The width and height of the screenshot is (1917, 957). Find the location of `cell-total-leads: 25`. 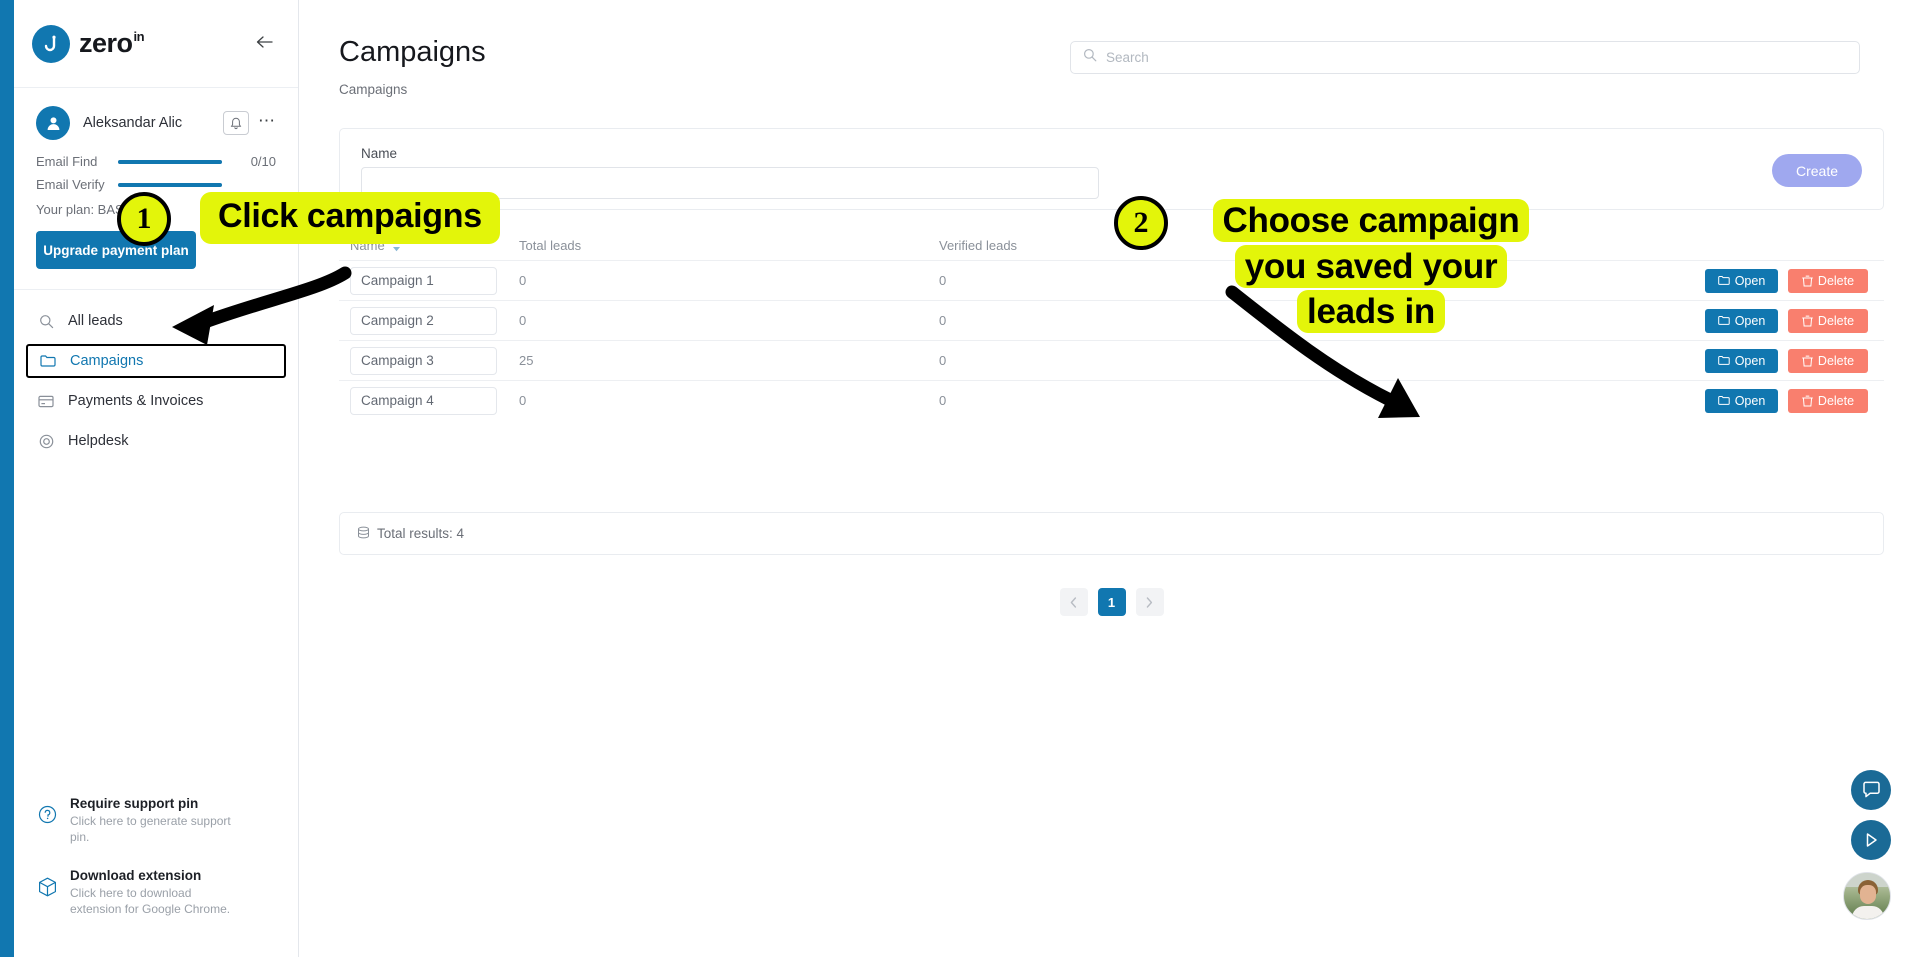

cell-total-leads: 25 is located at coordinates (526, 360).